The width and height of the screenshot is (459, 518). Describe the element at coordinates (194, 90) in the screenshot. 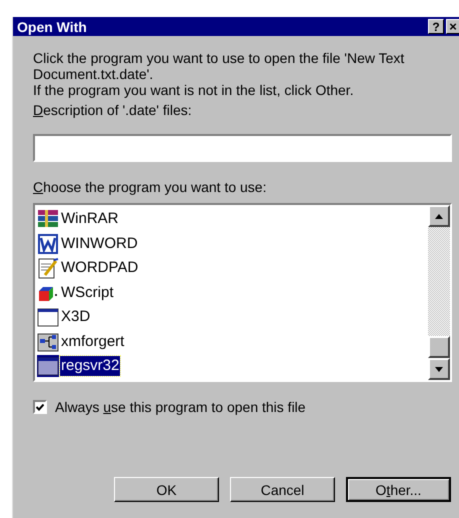

I see `instruction-text: If the program you want is not in the list, click Other.` at that location.